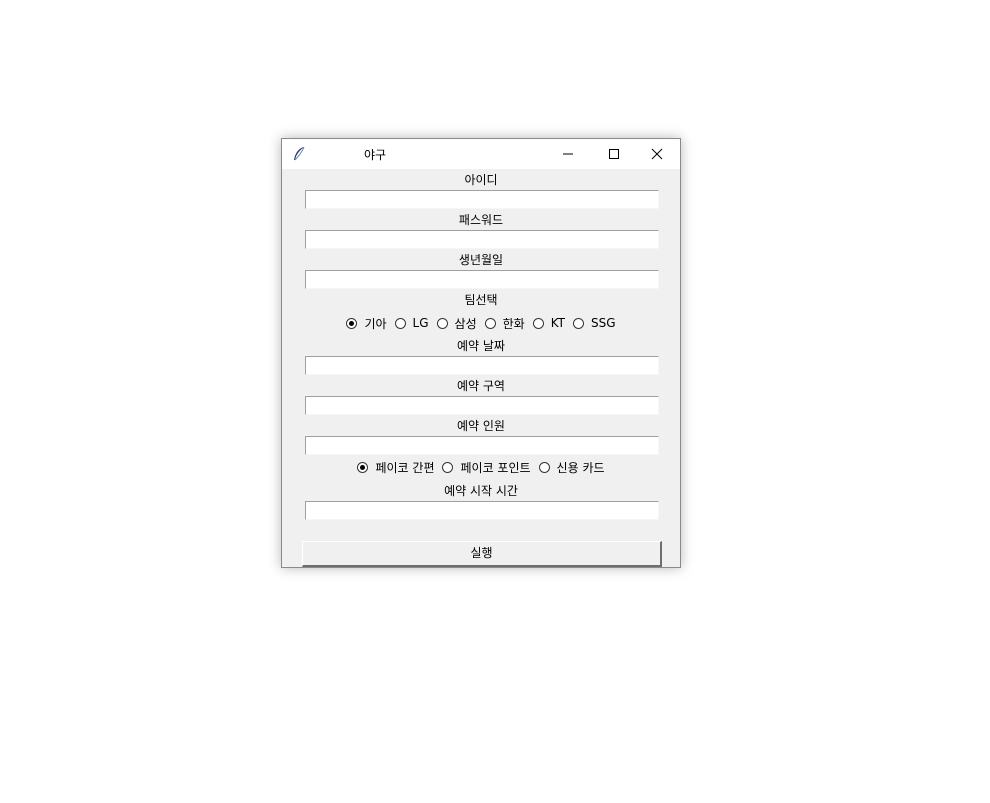  I want to click on birth-input, so click(482, 279).